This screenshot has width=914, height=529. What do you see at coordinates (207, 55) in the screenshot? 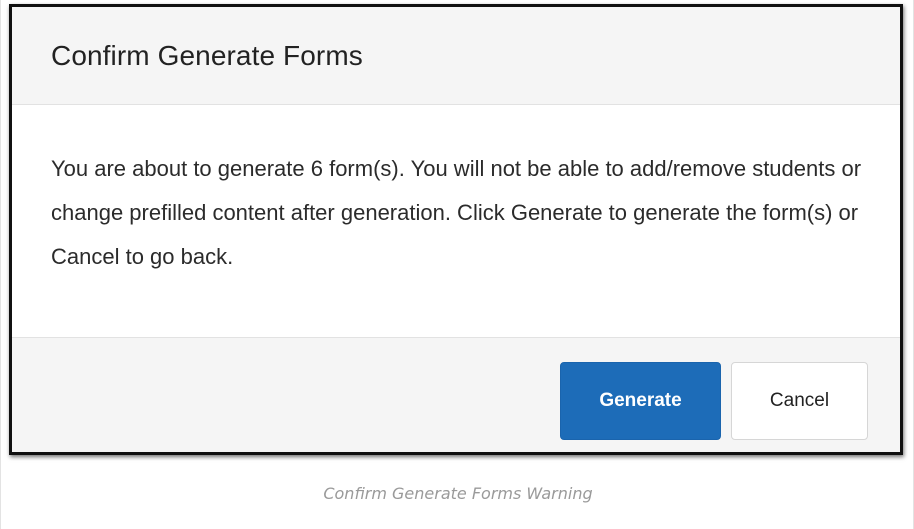
I see `dialog-title: Confirm Generate Forms` at bounding box center [207, 55].